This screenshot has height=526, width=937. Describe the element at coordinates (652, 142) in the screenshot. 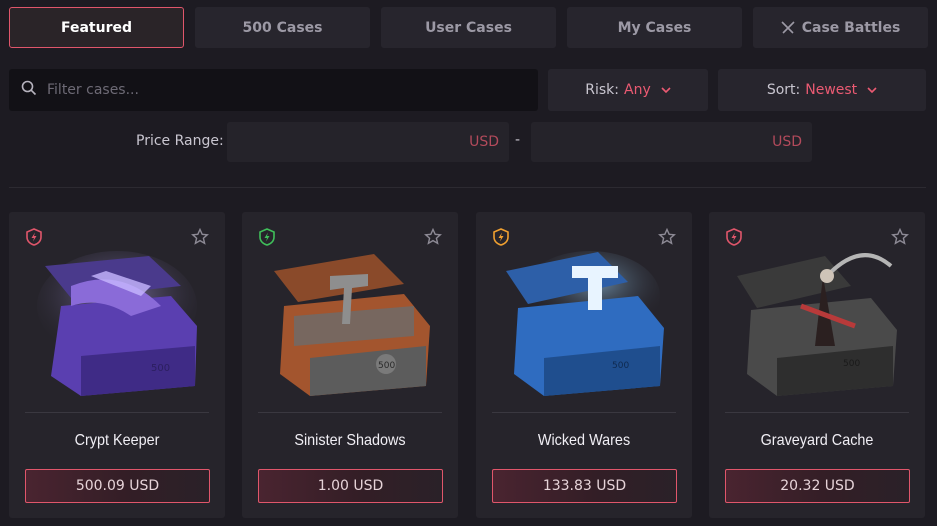

I see `price-max-input` at that location.